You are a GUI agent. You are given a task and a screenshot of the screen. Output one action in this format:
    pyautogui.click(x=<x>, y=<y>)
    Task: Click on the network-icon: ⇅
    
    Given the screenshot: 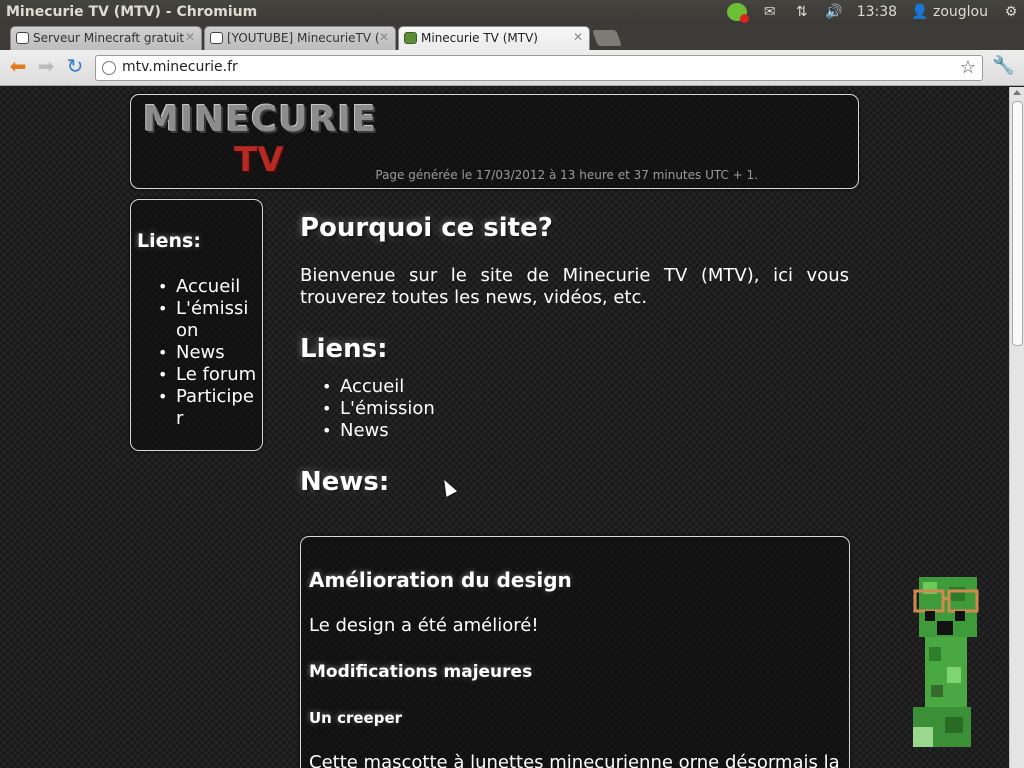 What is the action you would take?
    pyautogui.click(x=802, y=12)
    